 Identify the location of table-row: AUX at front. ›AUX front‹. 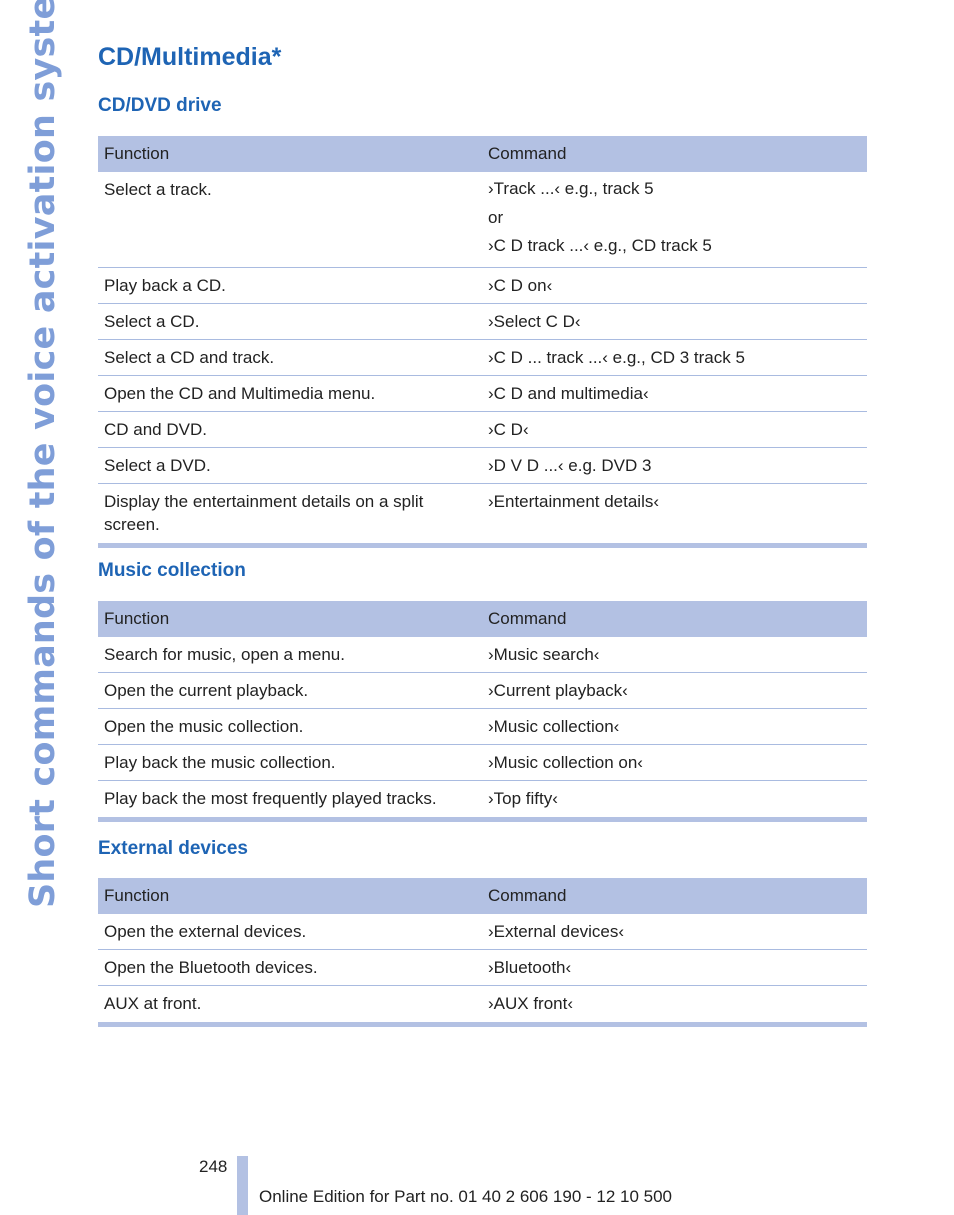
(482, 1006).